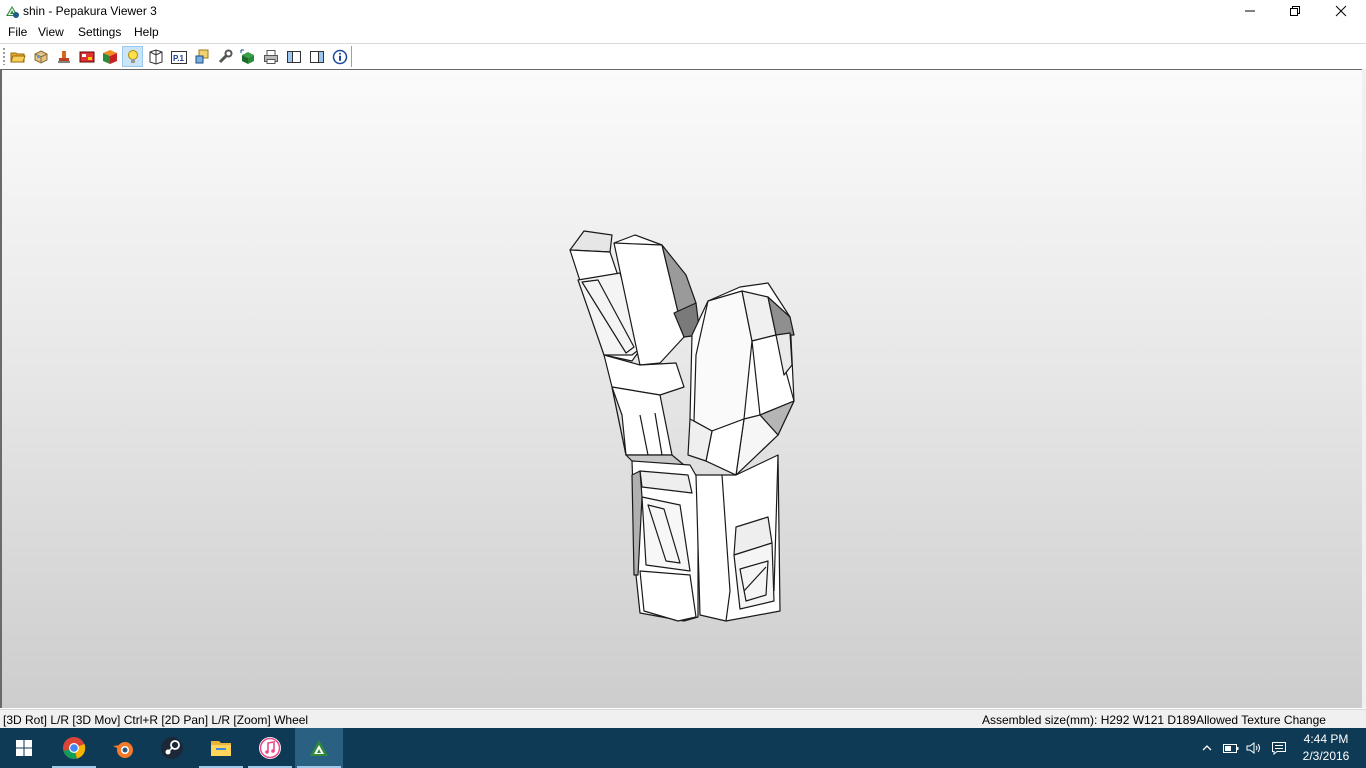 The height and width of the screenshot is (768, 1366). What do you see at coordinates (99, 32) in the screenshot?
I see `menu-settings: Settings` at bounding box center [99, 32].